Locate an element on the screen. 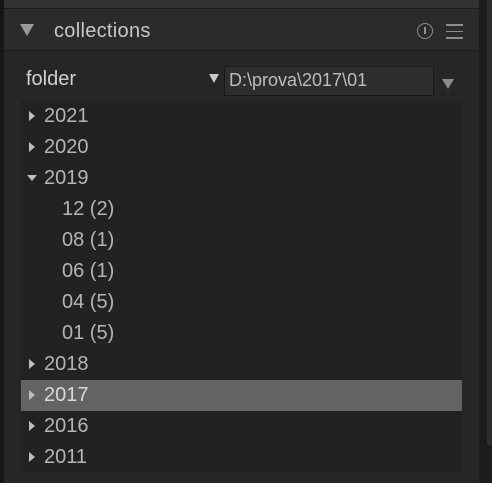 The height and width of the screenshot is (483, 492). tree-row-label: 04 (5) is located at coordinates (88, 302).